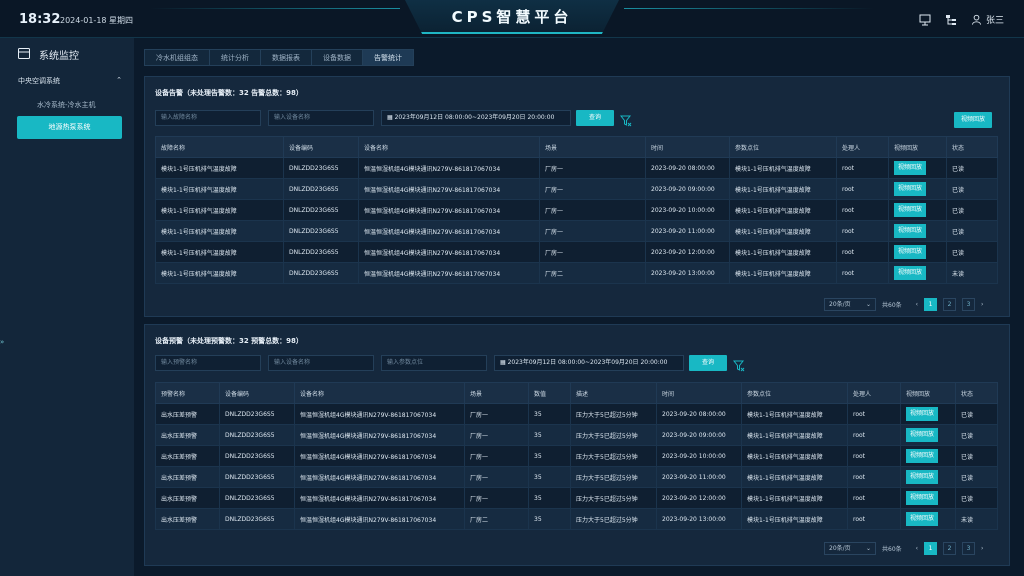 The height and width of the screenshot is (576, 1024). I want to click on sidebar-group-label: 中央空调系统, so click(39, 81).